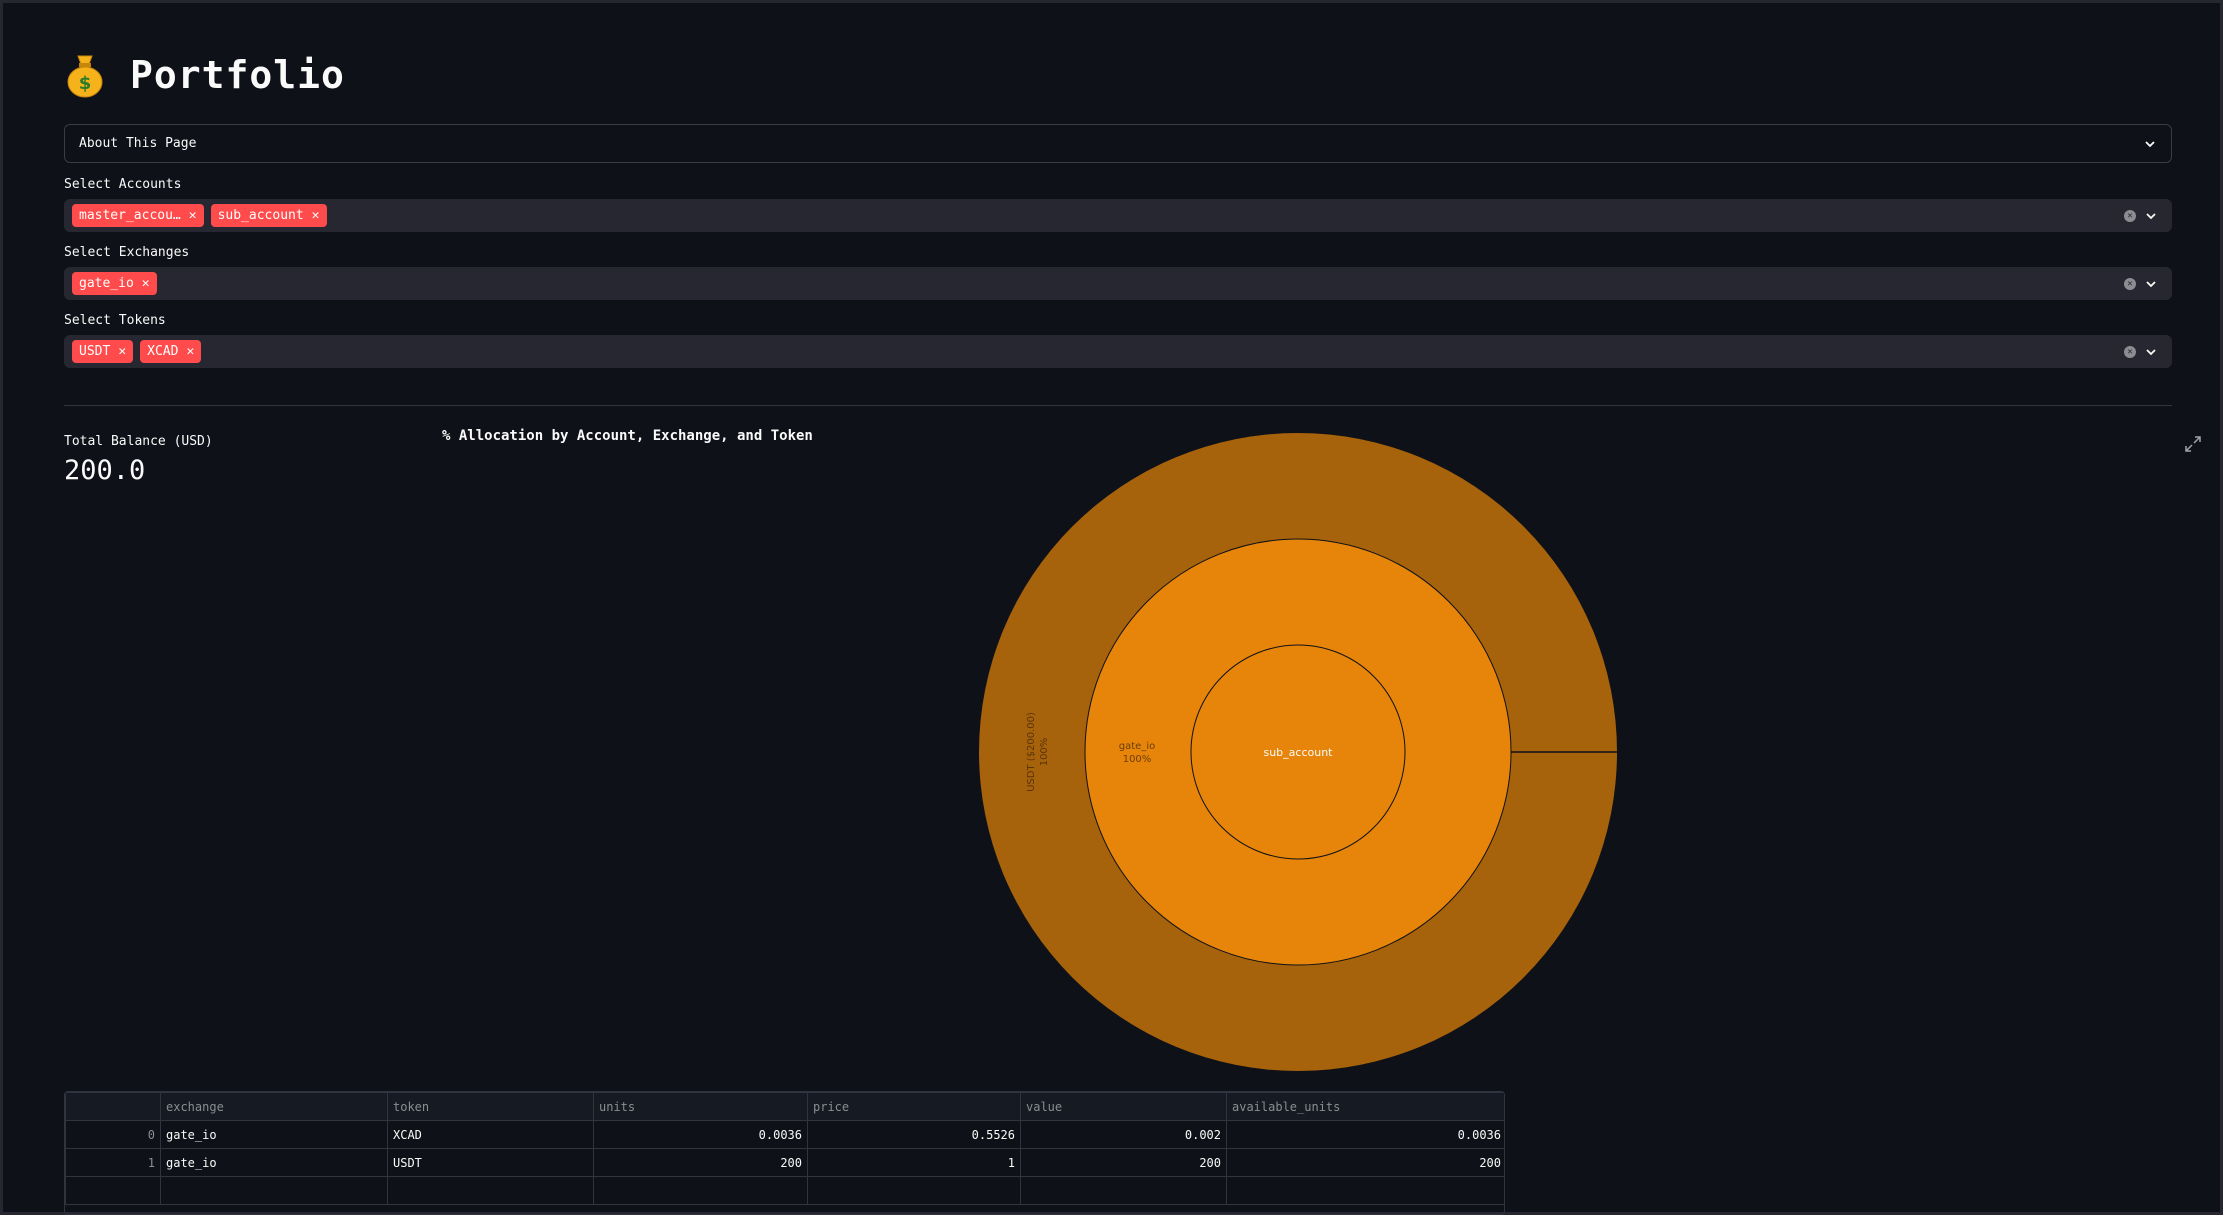 The height and width of the screenshot is (1215, 2223). I want to click on sunburst-label-exchange-pct: 100%, so click(1137, 759).